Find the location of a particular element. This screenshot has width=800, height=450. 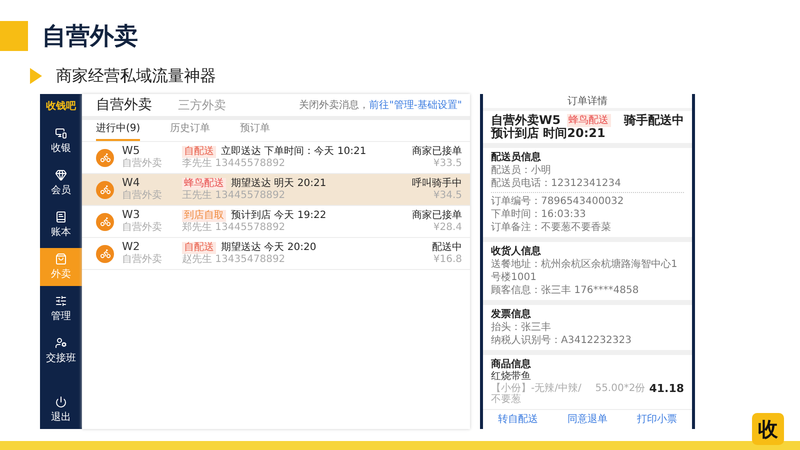

power-icon is located at coordinates (61, 402).